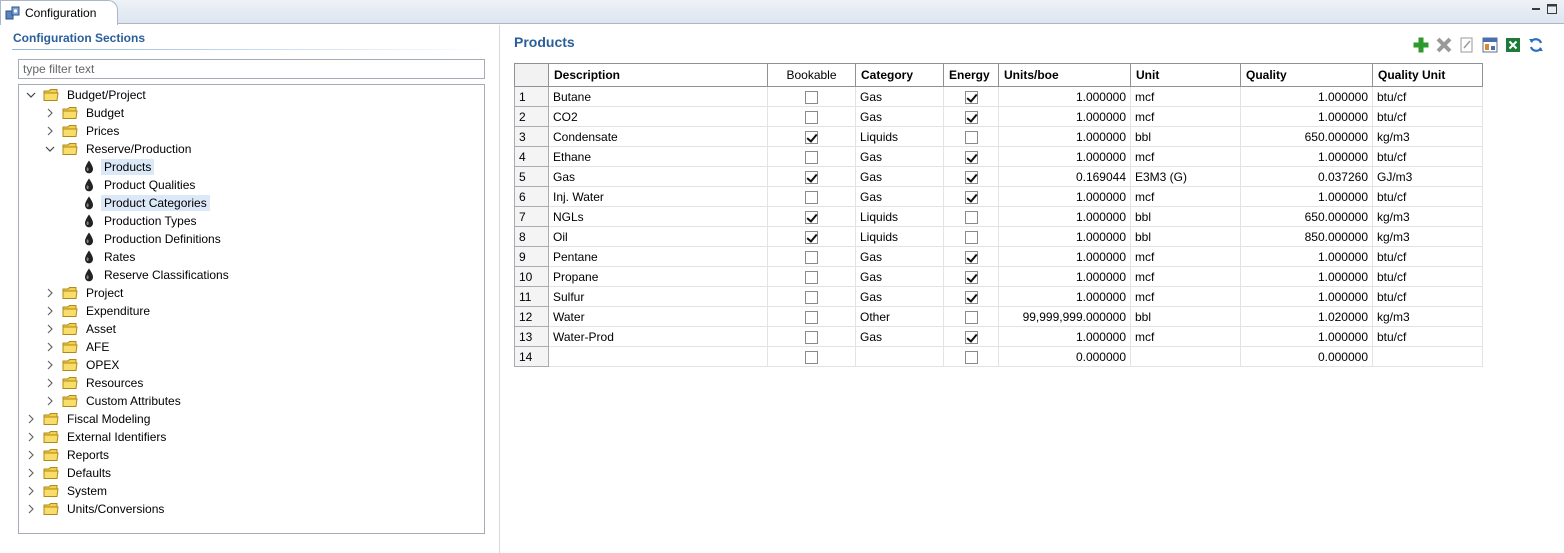 This screenshot has height=553, width=1564. I want to click on table-row: 7 NGLs Liquids 1.000000 bbl 650.000000 kg/m3, so click(998, 216).